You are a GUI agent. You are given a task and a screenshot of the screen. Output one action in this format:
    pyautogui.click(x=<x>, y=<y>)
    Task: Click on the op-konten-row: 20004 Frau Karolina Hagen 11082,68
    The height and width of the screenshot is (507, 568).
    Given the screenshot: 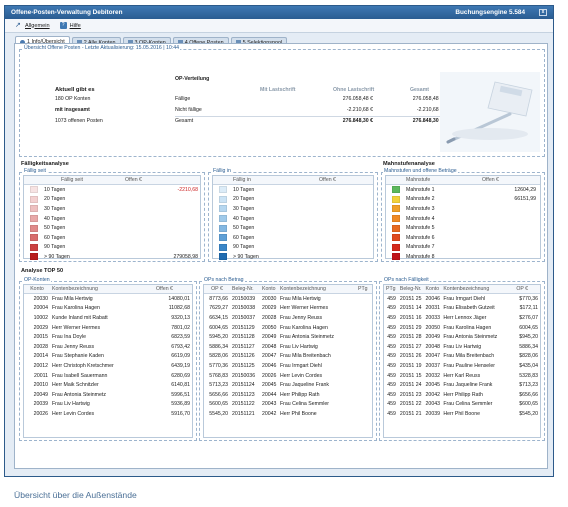 What is the action you would take?
    pyautogui.click(x=108, y=309)
    